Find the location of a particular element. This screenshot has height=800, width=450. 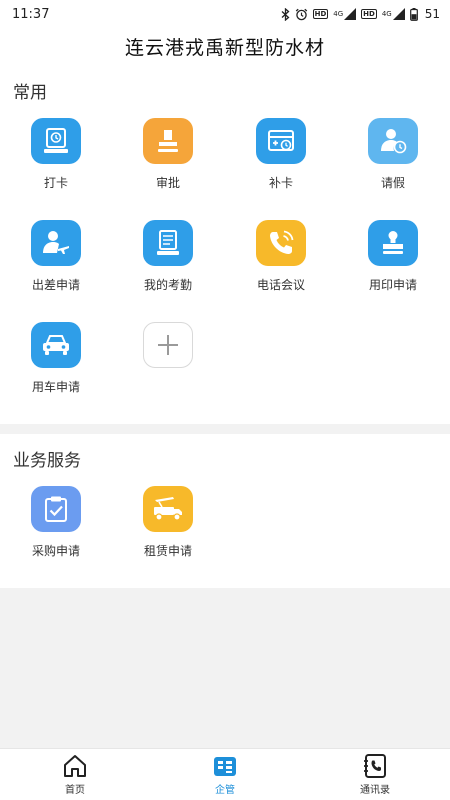

status-bar: 11:37 HD 4G HD 4G 51 is located at coordinates (225, 14).